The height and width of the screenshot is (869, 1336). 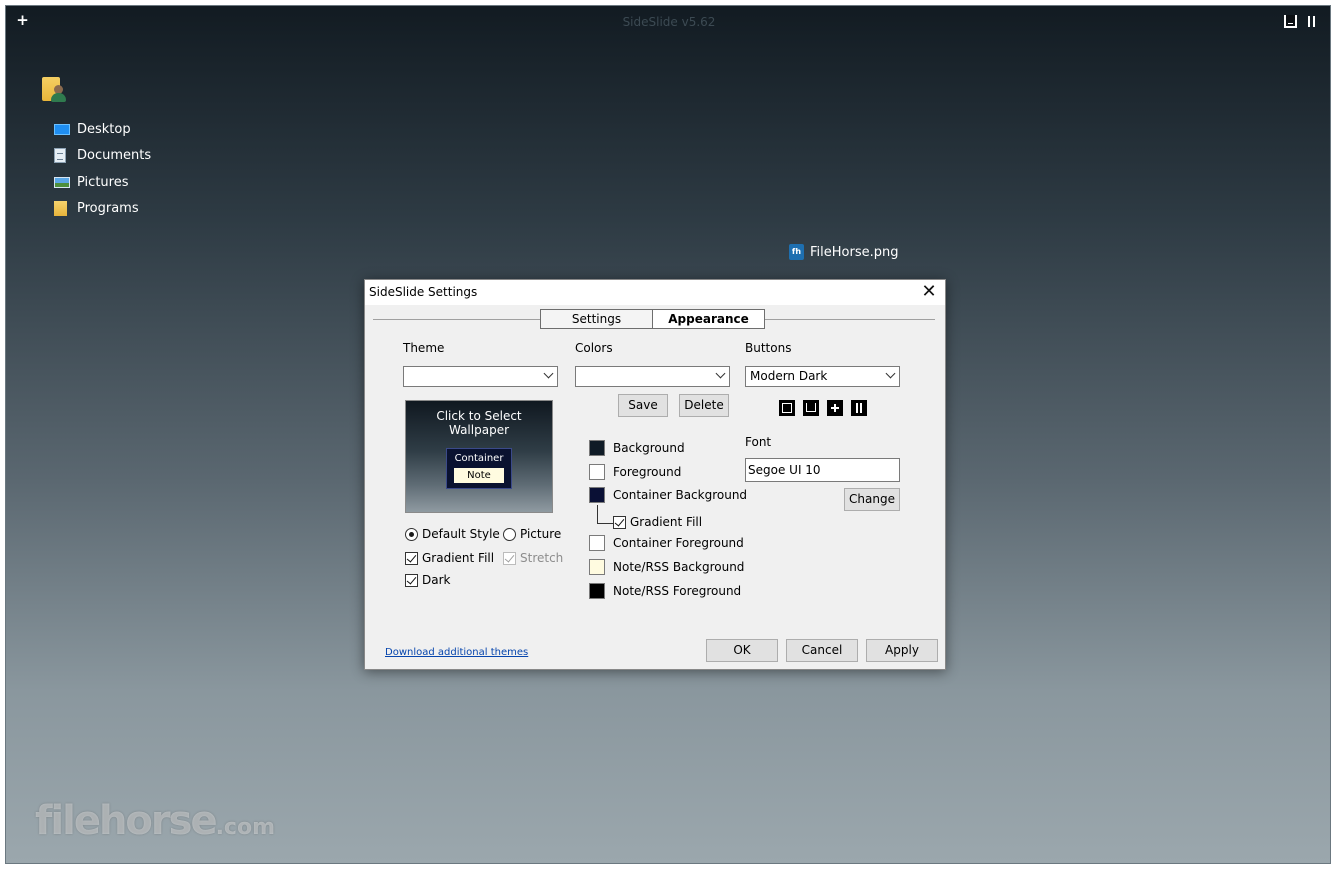 I want to click on shortcut-programs: Programs, so click(x=102, y=209).